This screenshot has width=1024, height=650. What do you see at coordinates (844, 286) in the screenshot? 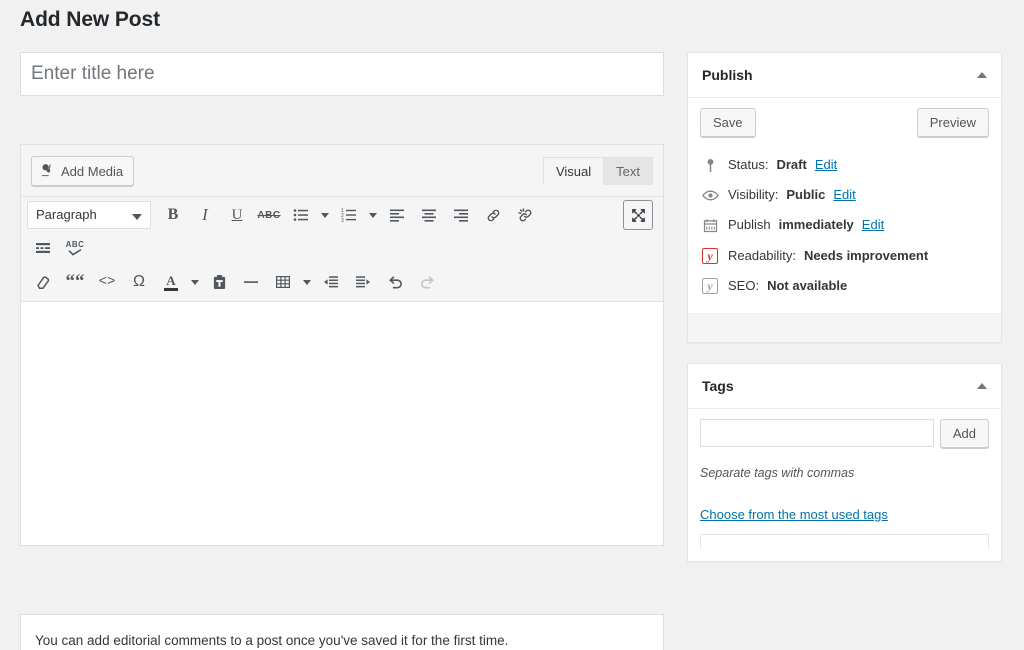
I see `seo-row: y SEO: Not available` at bounding box center [844, 286].